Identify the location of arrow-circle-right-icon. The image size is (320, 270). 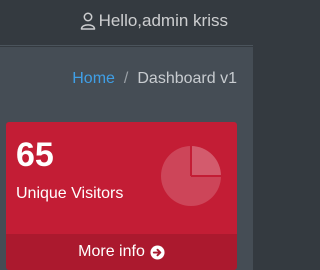
(157, 252).